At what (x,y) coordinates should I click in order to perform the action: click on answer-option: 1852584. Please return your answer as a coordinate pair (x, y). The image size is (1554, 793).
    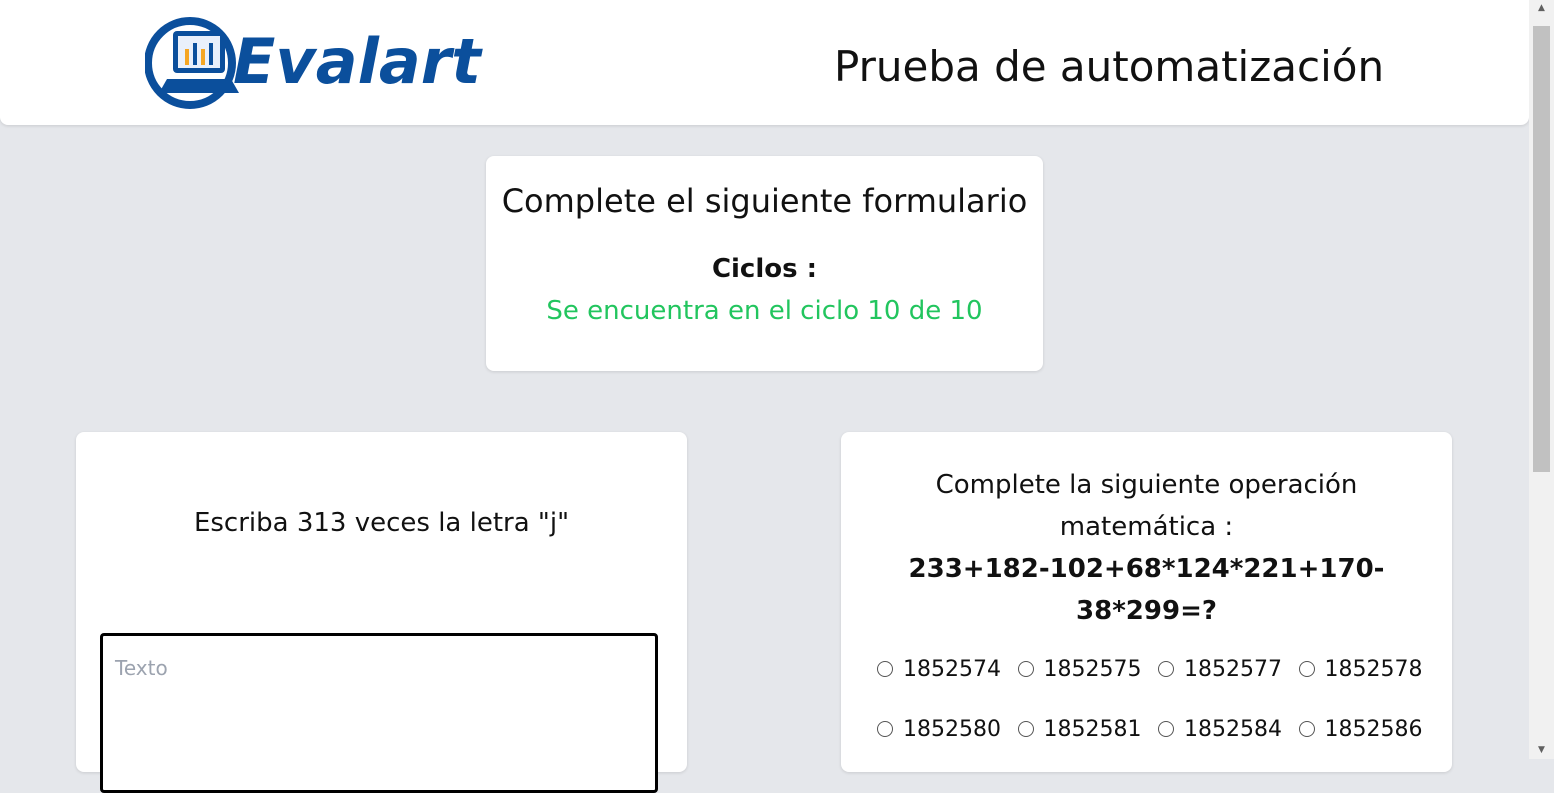
    Looking at the image, I should click on (1228, 729).